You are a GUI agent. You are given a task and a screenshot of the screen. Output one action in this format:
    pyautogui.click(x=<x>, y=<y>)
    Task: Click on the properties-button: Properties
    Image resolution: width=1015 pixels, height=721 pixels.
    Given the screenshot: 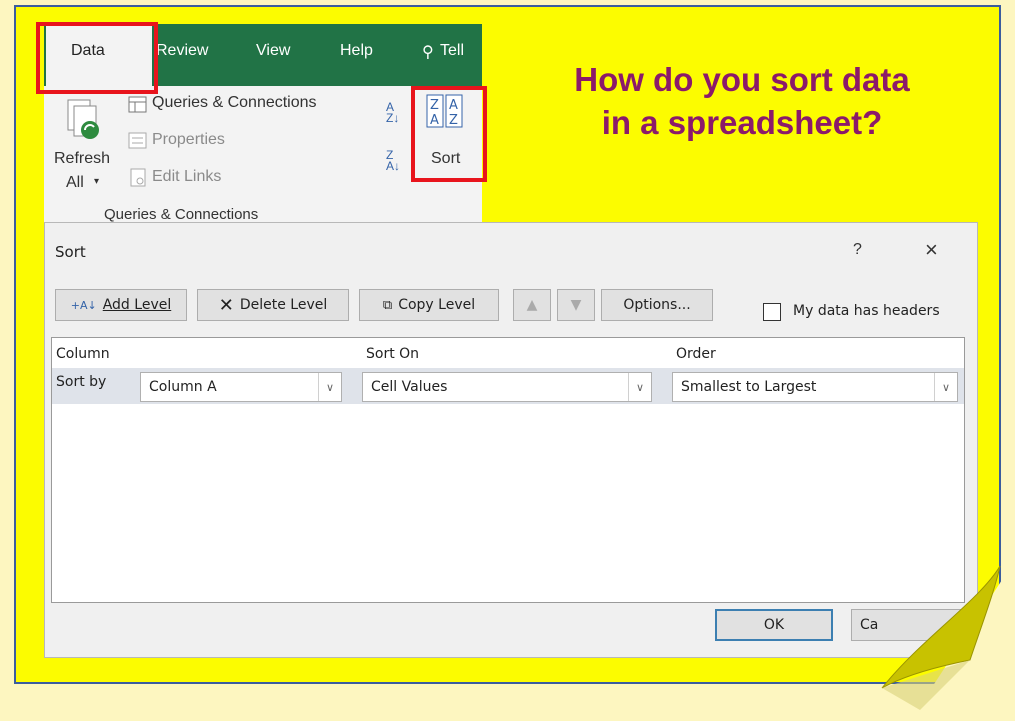 What is the action you would take?
    pyautogui.click(x=188, y=140)
    